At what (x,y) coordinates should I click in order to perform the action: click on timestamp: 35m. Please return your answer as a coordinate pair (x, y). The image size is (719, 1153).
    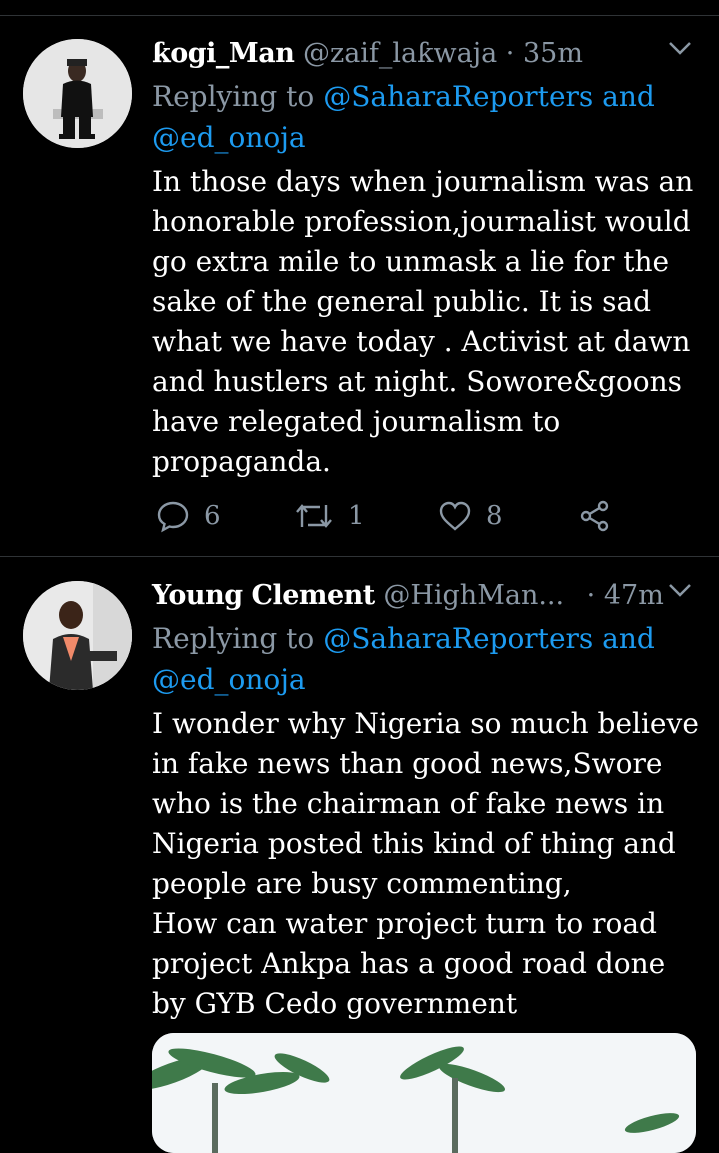
    Looking at the image, I should click on (553, 53).